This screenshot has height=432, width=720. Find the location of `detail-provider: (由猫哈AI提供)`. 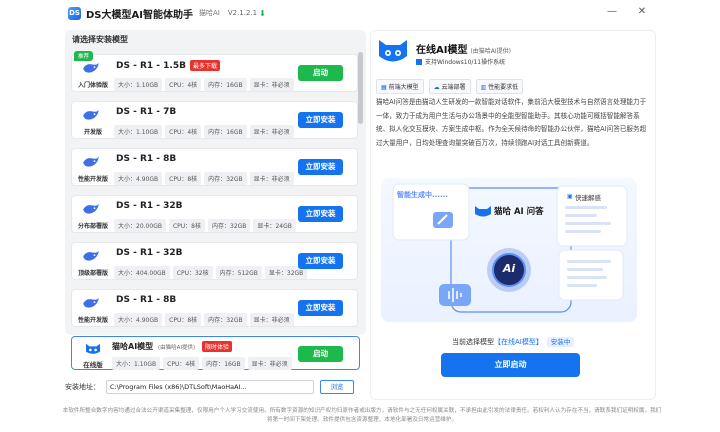

detail-provider: (由猫哈AI提供) is located at coordinates (491, 51).